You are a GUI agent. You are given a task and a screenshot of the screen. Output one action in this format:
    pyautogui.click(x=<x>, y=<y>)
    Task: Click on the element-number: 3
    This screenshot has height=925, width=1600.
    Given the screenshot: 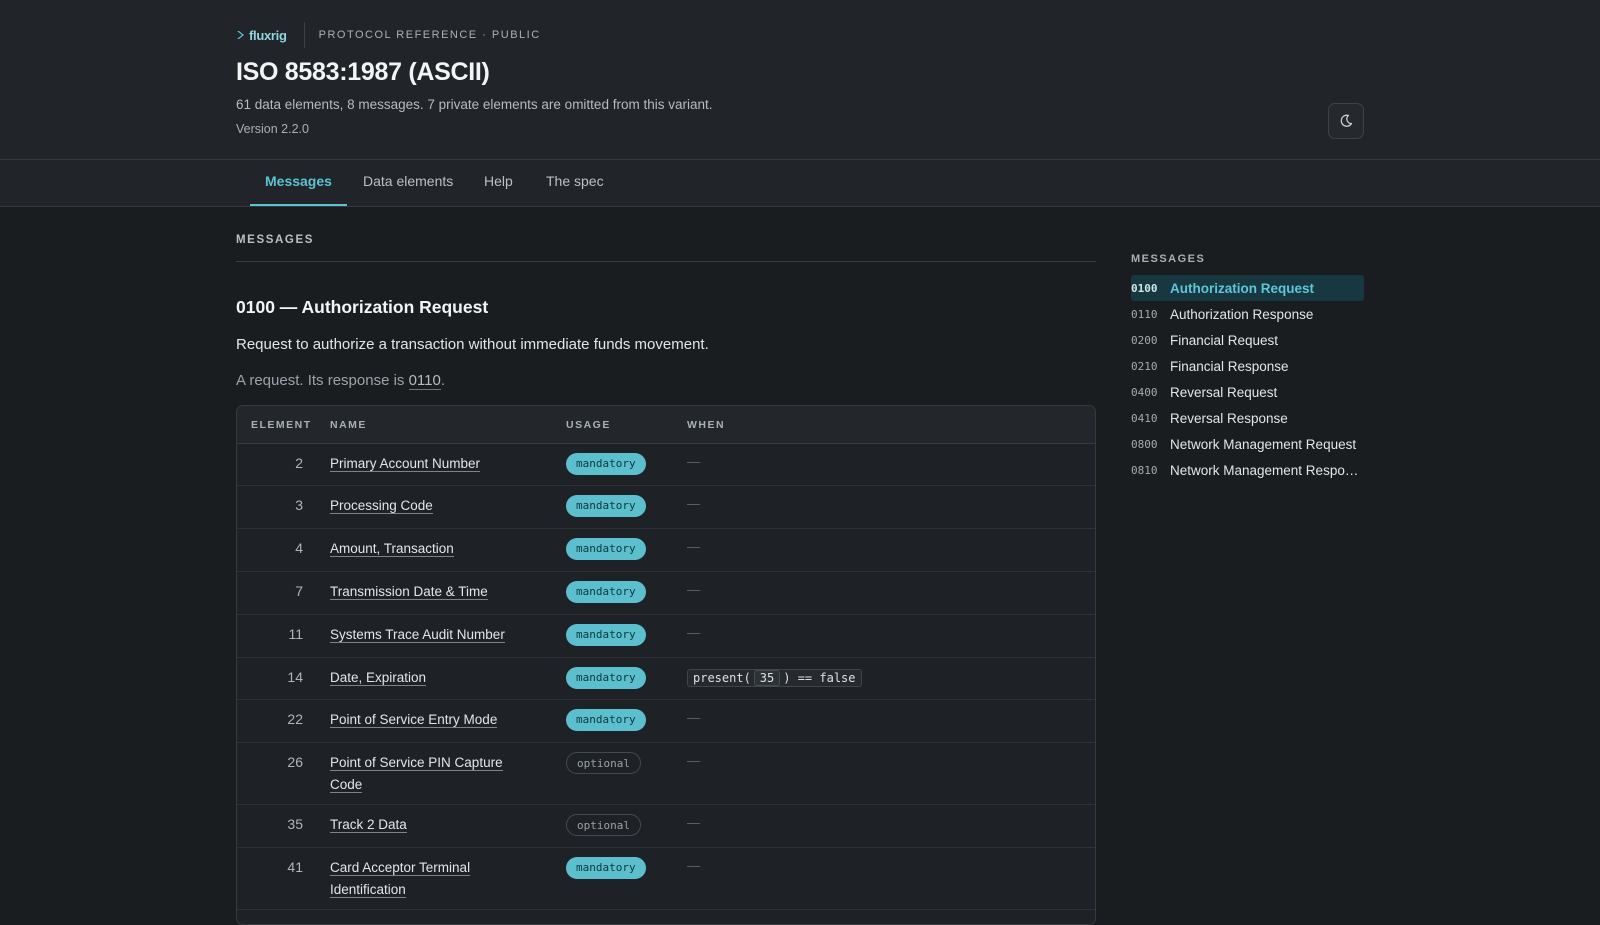 What is the action you would take?
    pyautogui.click(x=299, y=505)
    